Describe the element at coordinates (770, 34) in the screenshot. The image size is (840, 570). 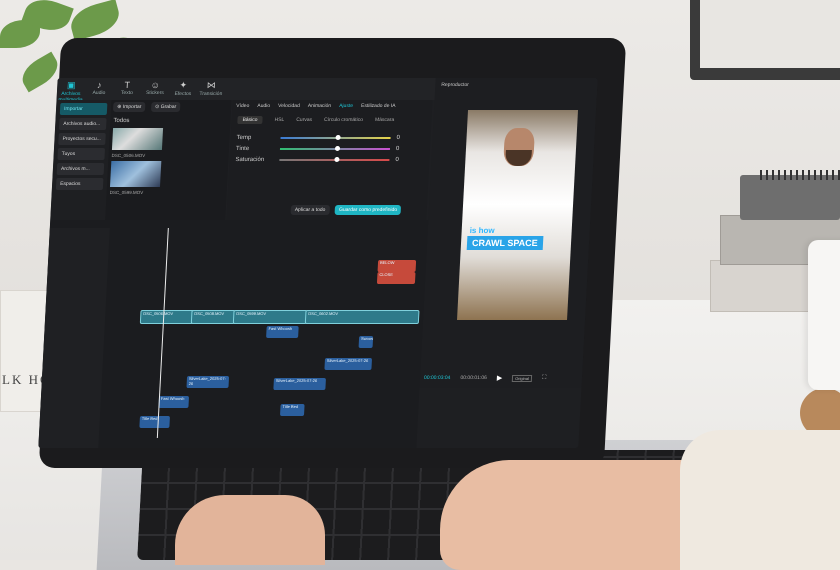
I see `picture-frame-inner` at that location.